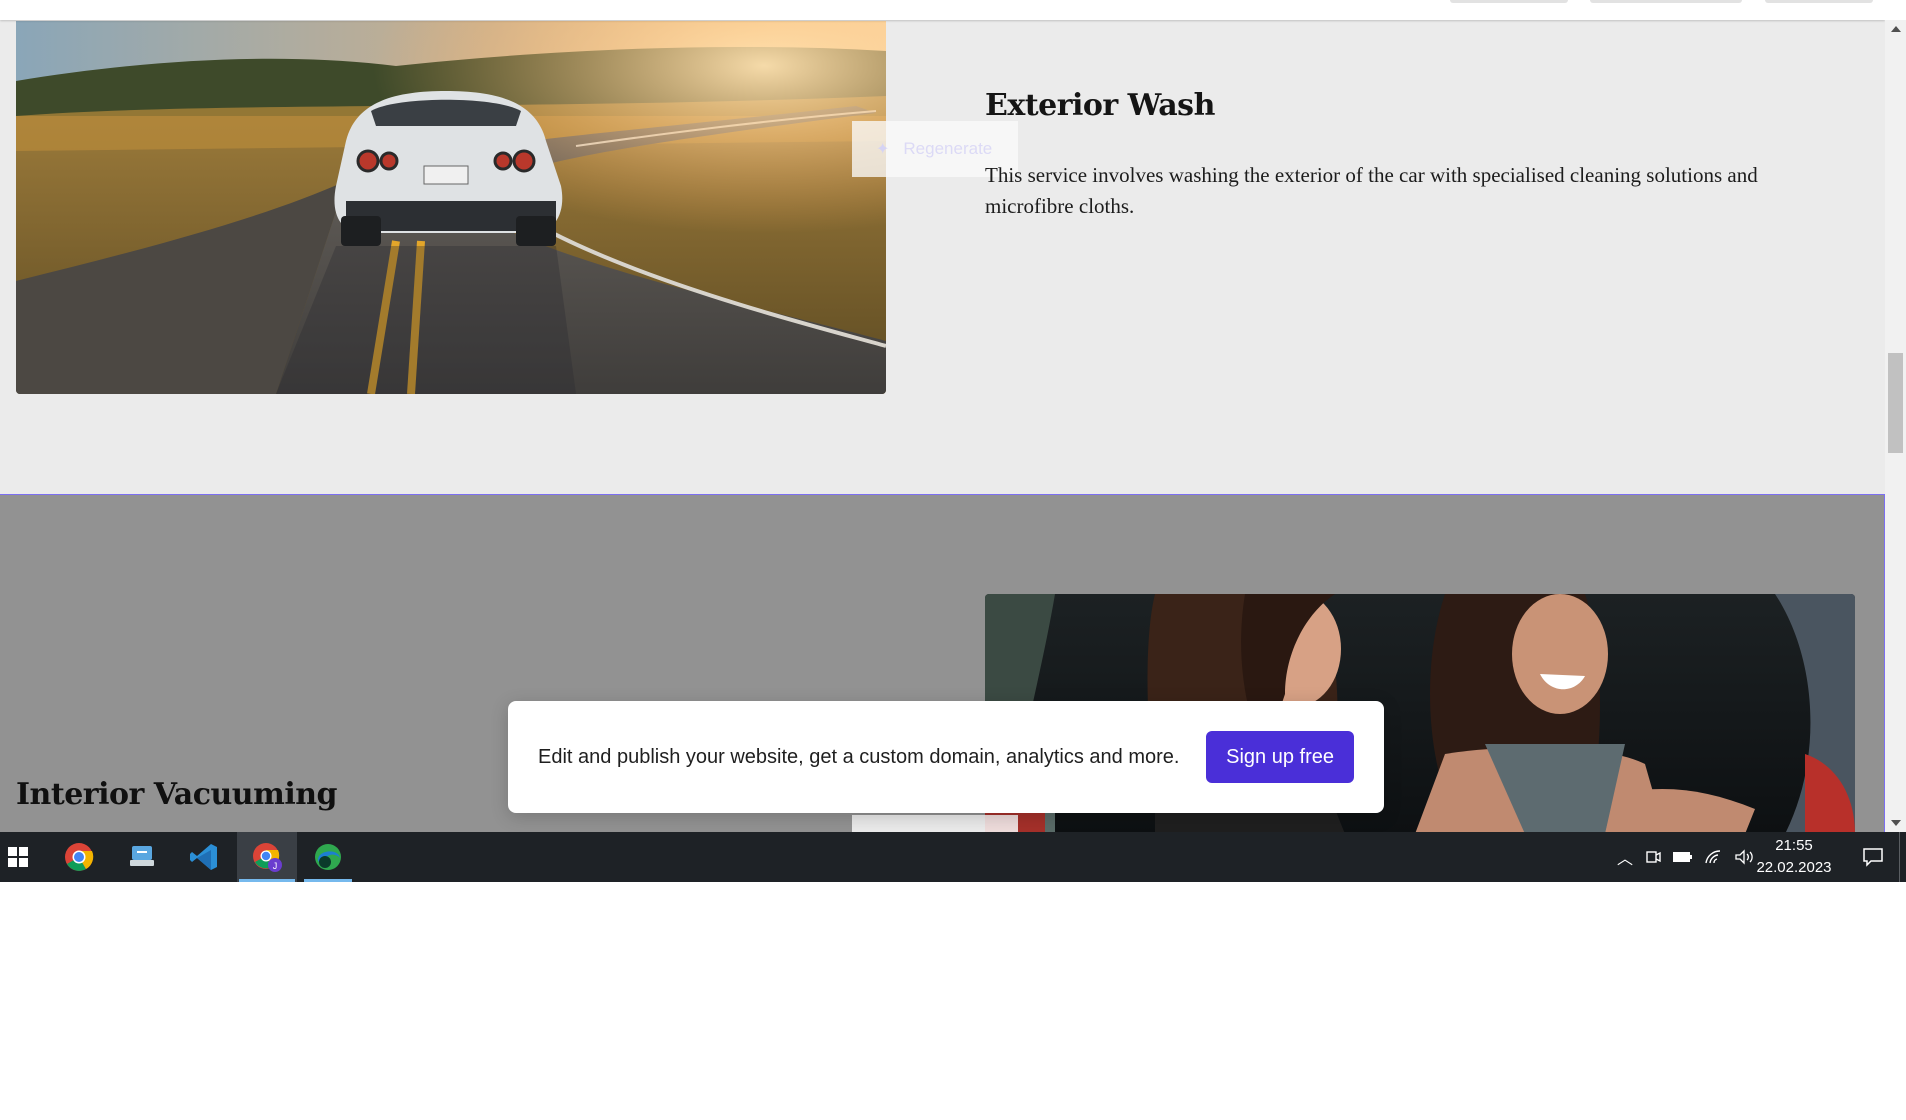 The height and width of the screenshot is (1120, 1906). What do you see at coordinates (142, 857) in the screenshot?
I see `file-transfer-icon` at bounding box center [142, 857].